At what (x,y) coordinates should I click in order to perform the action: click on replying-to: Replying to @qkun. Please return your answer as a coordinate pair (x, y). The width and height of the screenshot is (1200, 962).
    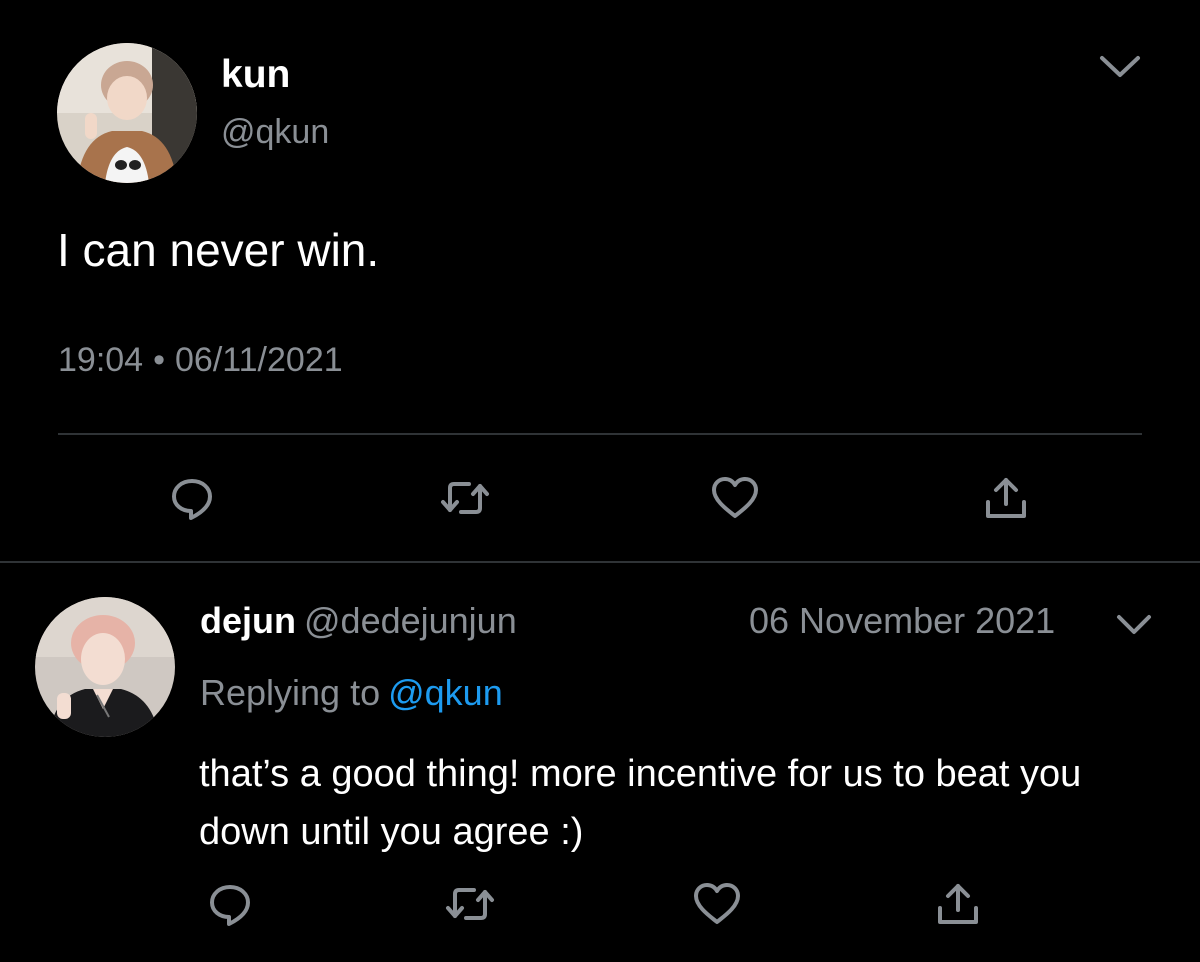
    Looking at the image, I should click on (351, 693).